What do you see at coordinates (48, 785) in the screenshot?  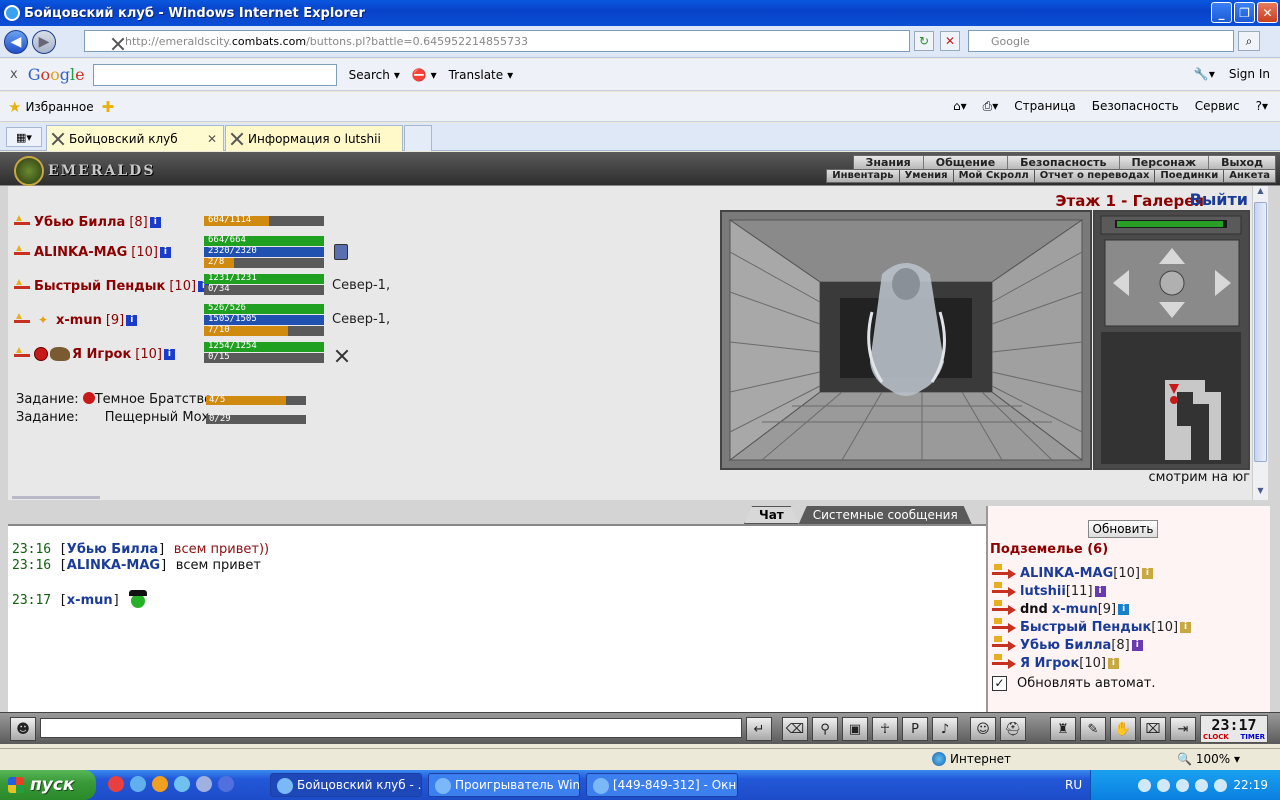 I see `start-button: пуск` at bounding box center [48, 785].